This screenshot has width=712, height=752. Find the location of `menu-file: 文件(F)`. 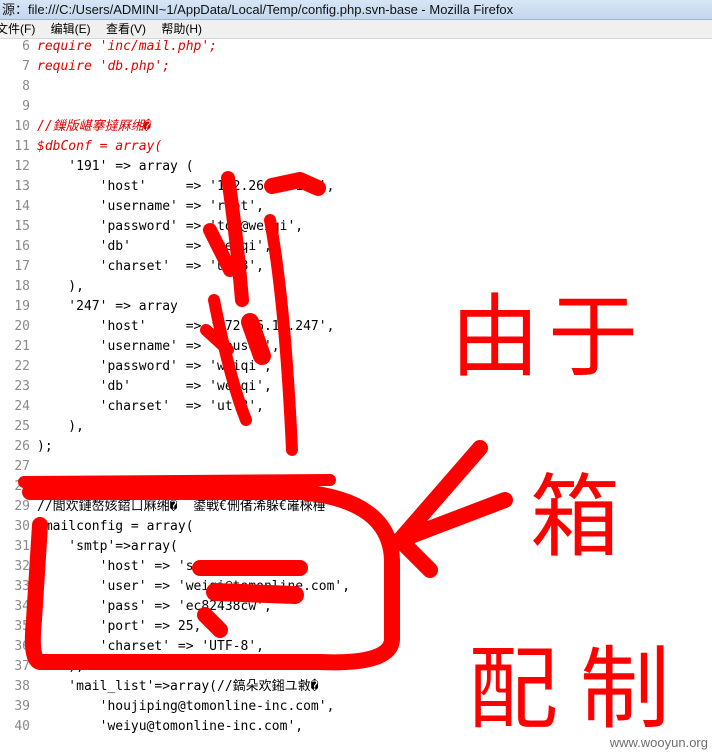

menu-file: 文件(F) is located at coordinates (17, 29).